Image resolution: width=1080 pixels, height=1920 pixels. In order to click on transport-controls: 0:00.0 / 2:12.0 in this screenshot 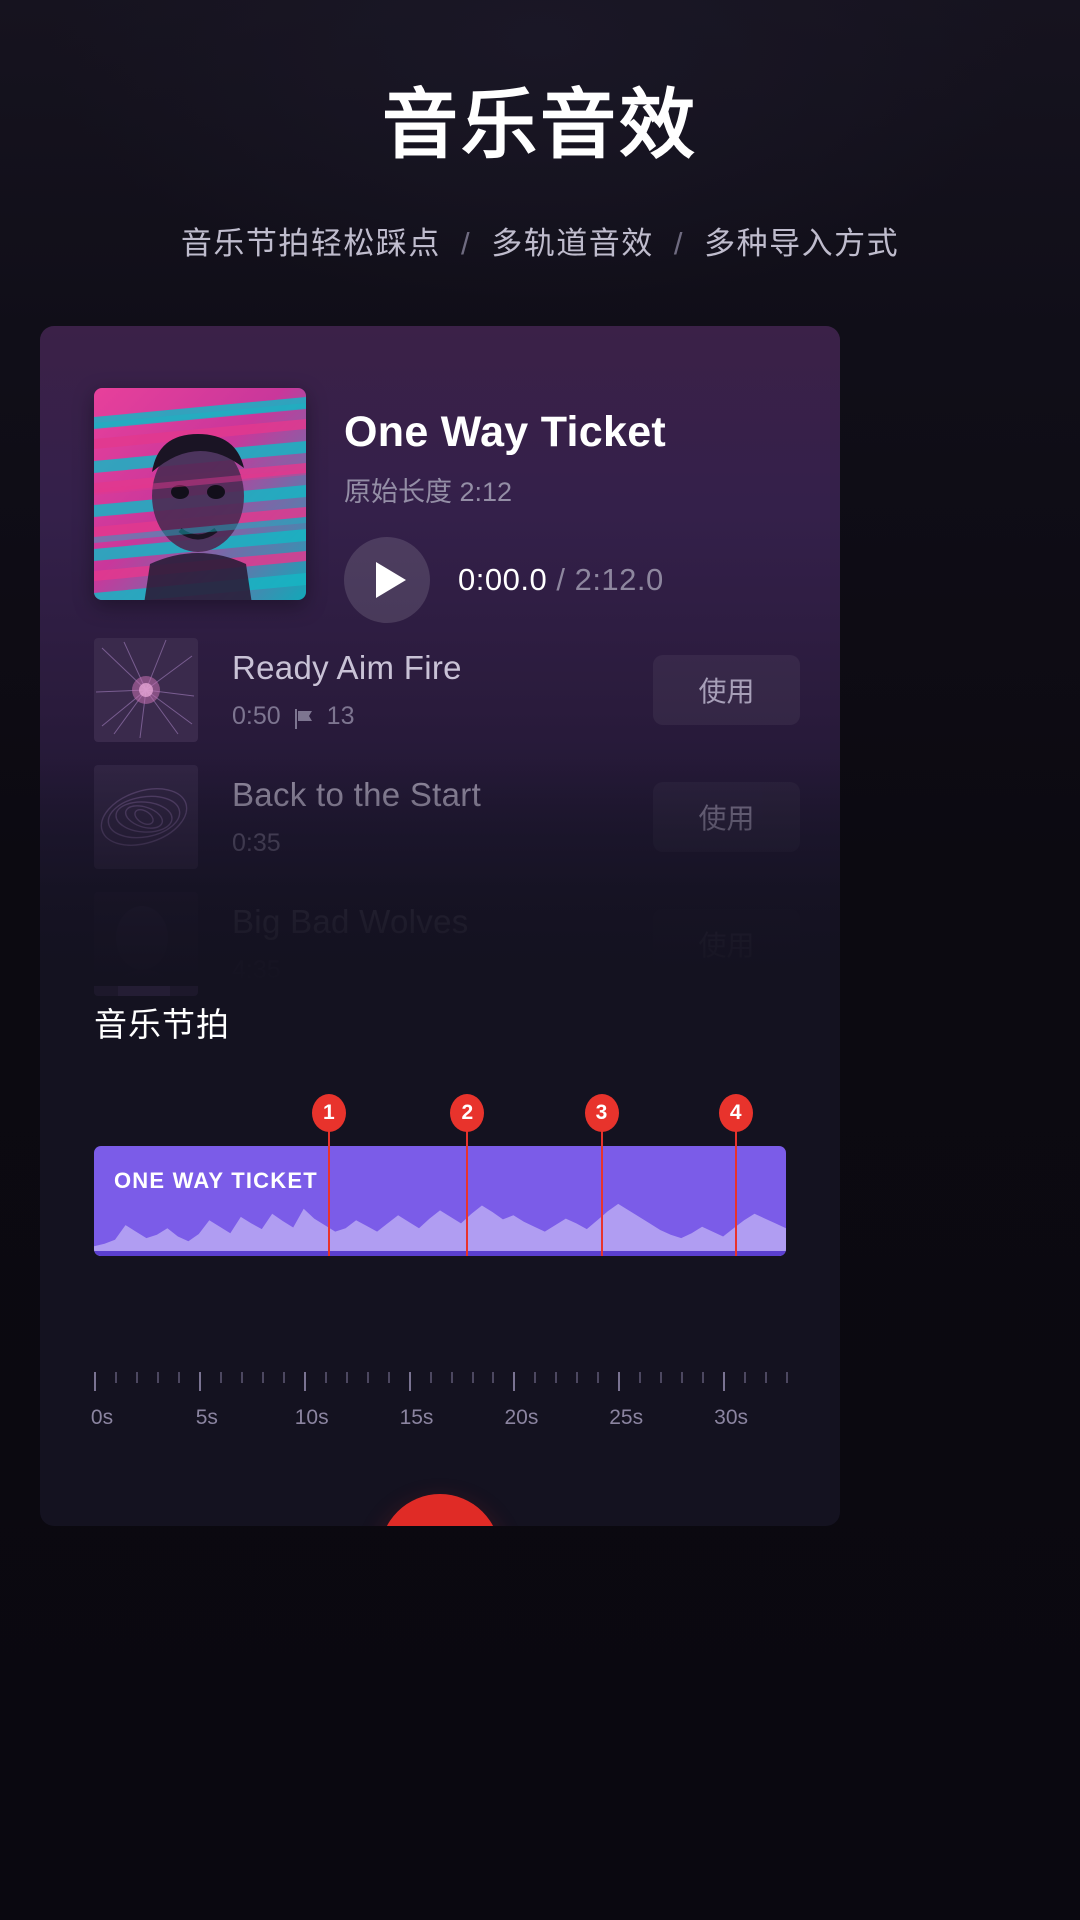, I will do `click(505, 580)`.